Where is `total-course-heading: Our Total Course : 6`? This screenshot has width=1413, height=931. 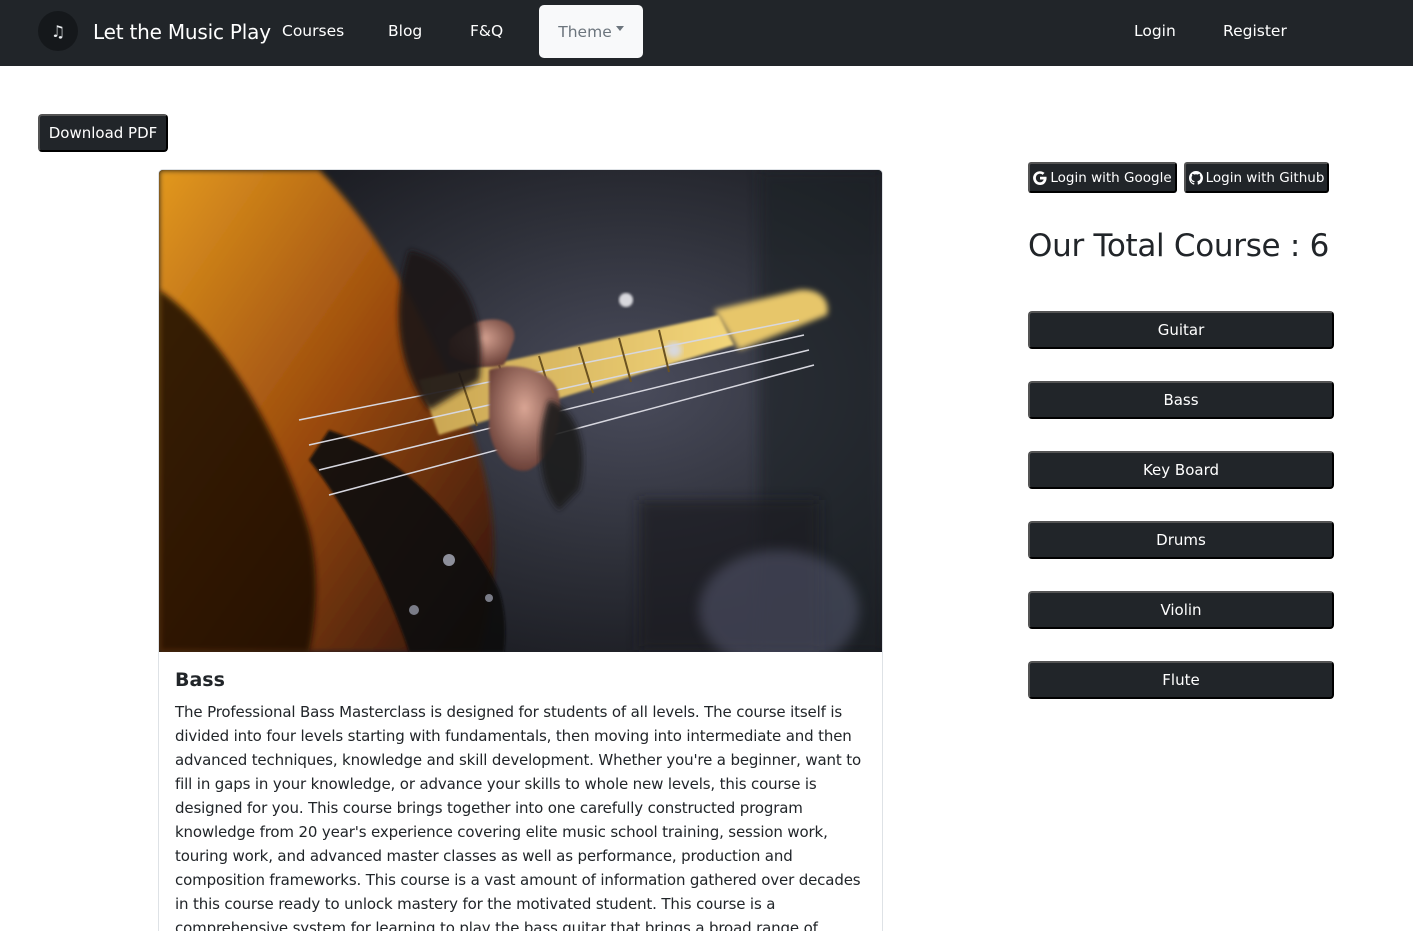 total-course-heading: Our Total Course : 6 is located at coordinates (1179, 246).